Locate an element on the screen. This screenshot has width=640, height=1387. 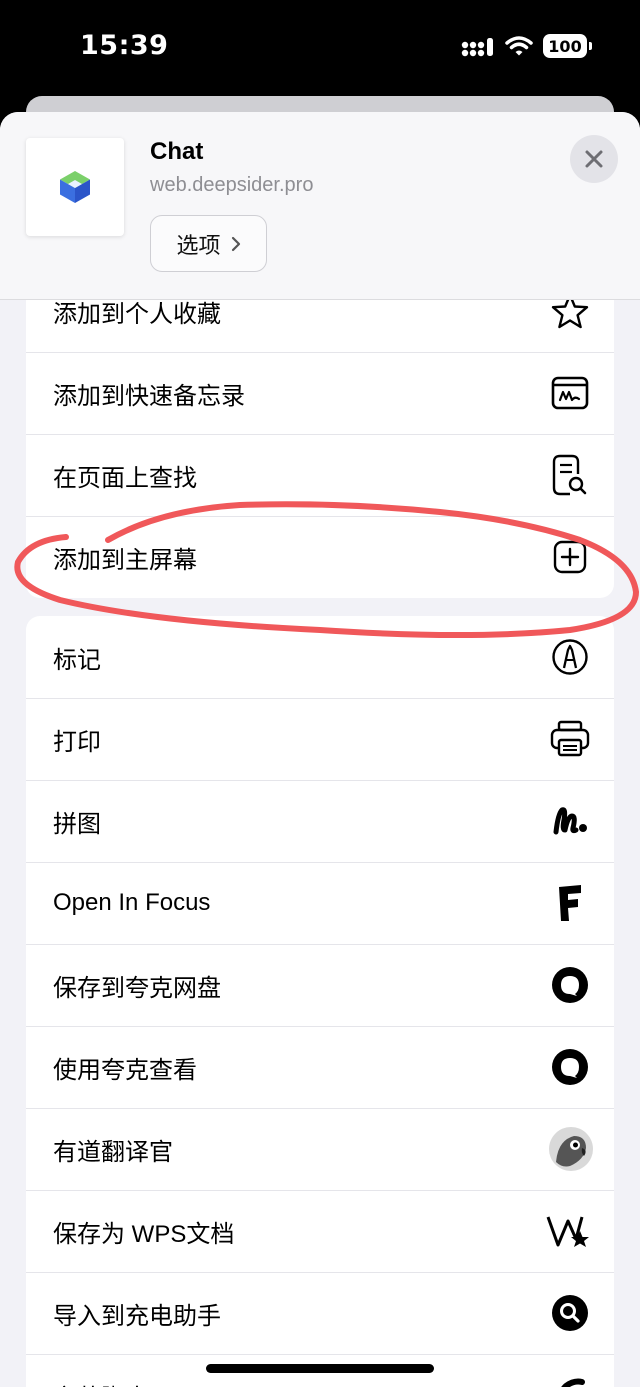
status-time: 15:39 is located at coordinates (124, 45).